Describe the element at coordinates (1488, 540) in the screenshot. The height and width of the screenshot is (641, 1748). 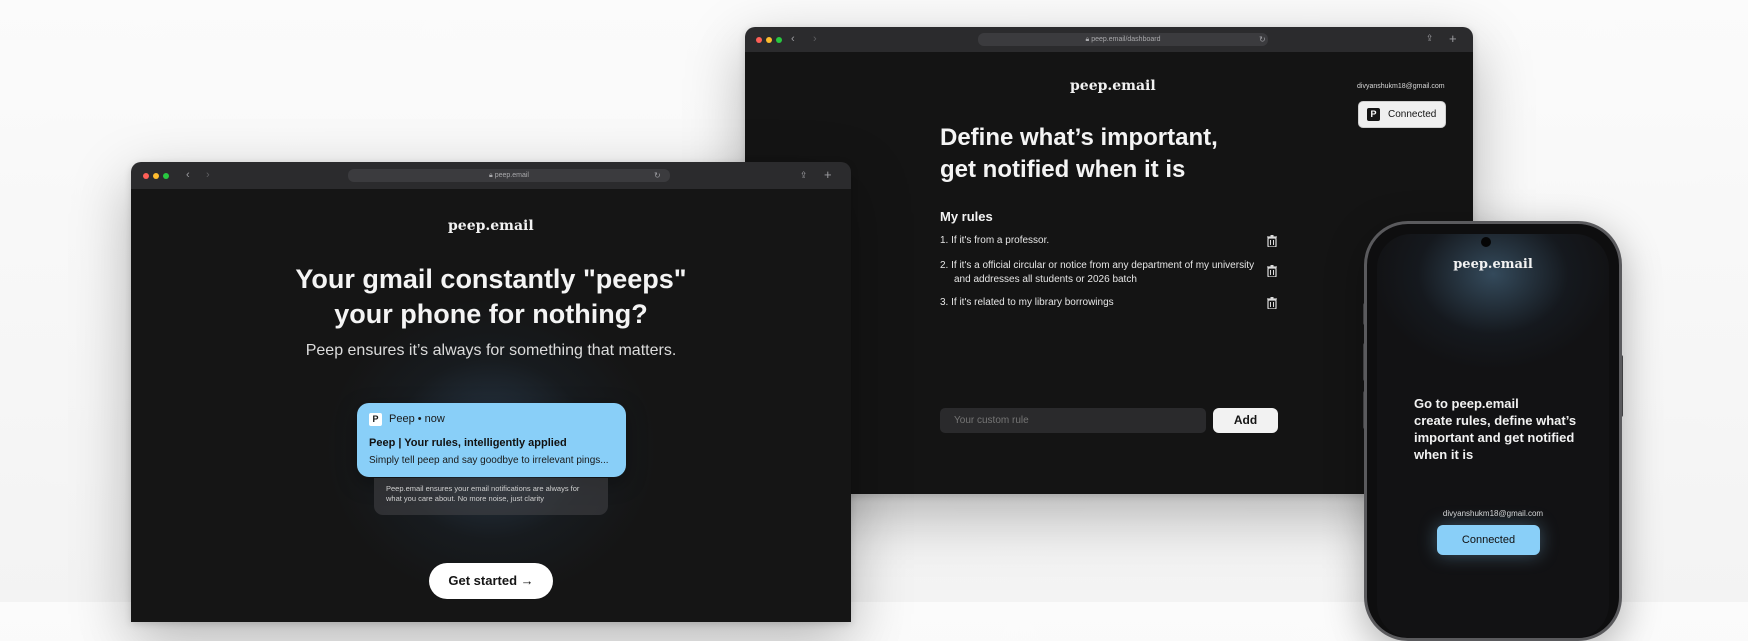
I see `phone-connected-button: Connected` at that location.